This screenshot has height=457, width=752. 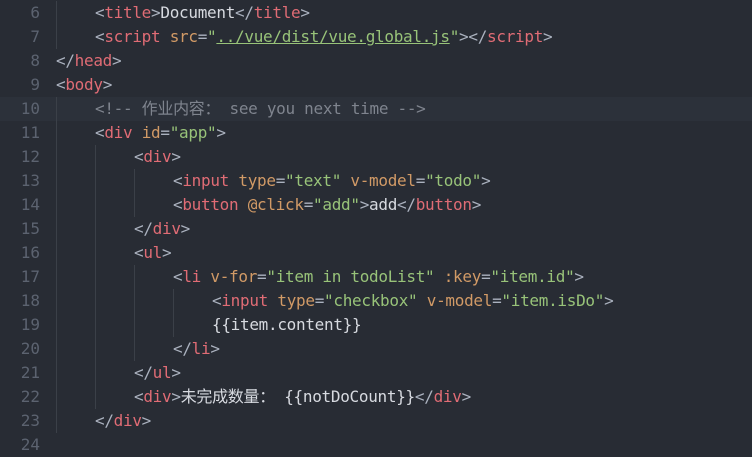 What do you see at coordinates (202, 36) in the screenshot?
I see `token-punct: =` at bounding box center [202, 36].